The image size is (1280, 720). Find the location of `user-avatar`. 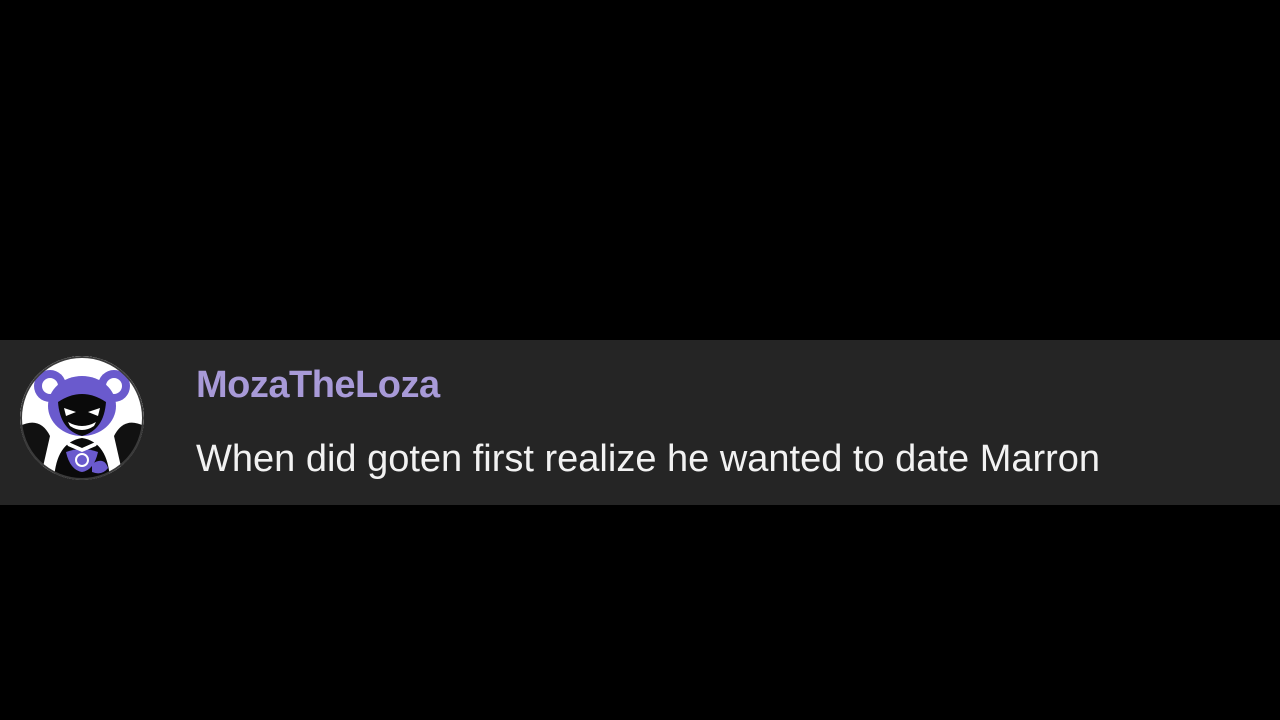

user-avatar is located at coordinates (82, 418).